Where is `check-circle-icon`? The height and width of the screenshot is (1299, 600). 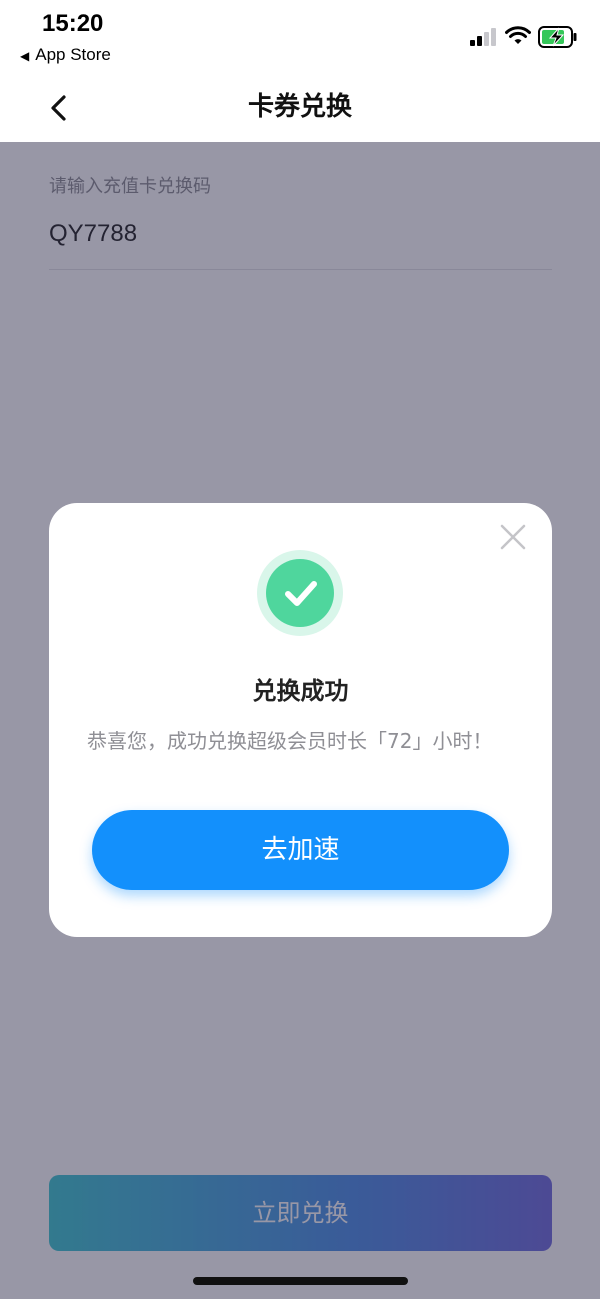 check-circle-icon is located at coordinates (300, 593).